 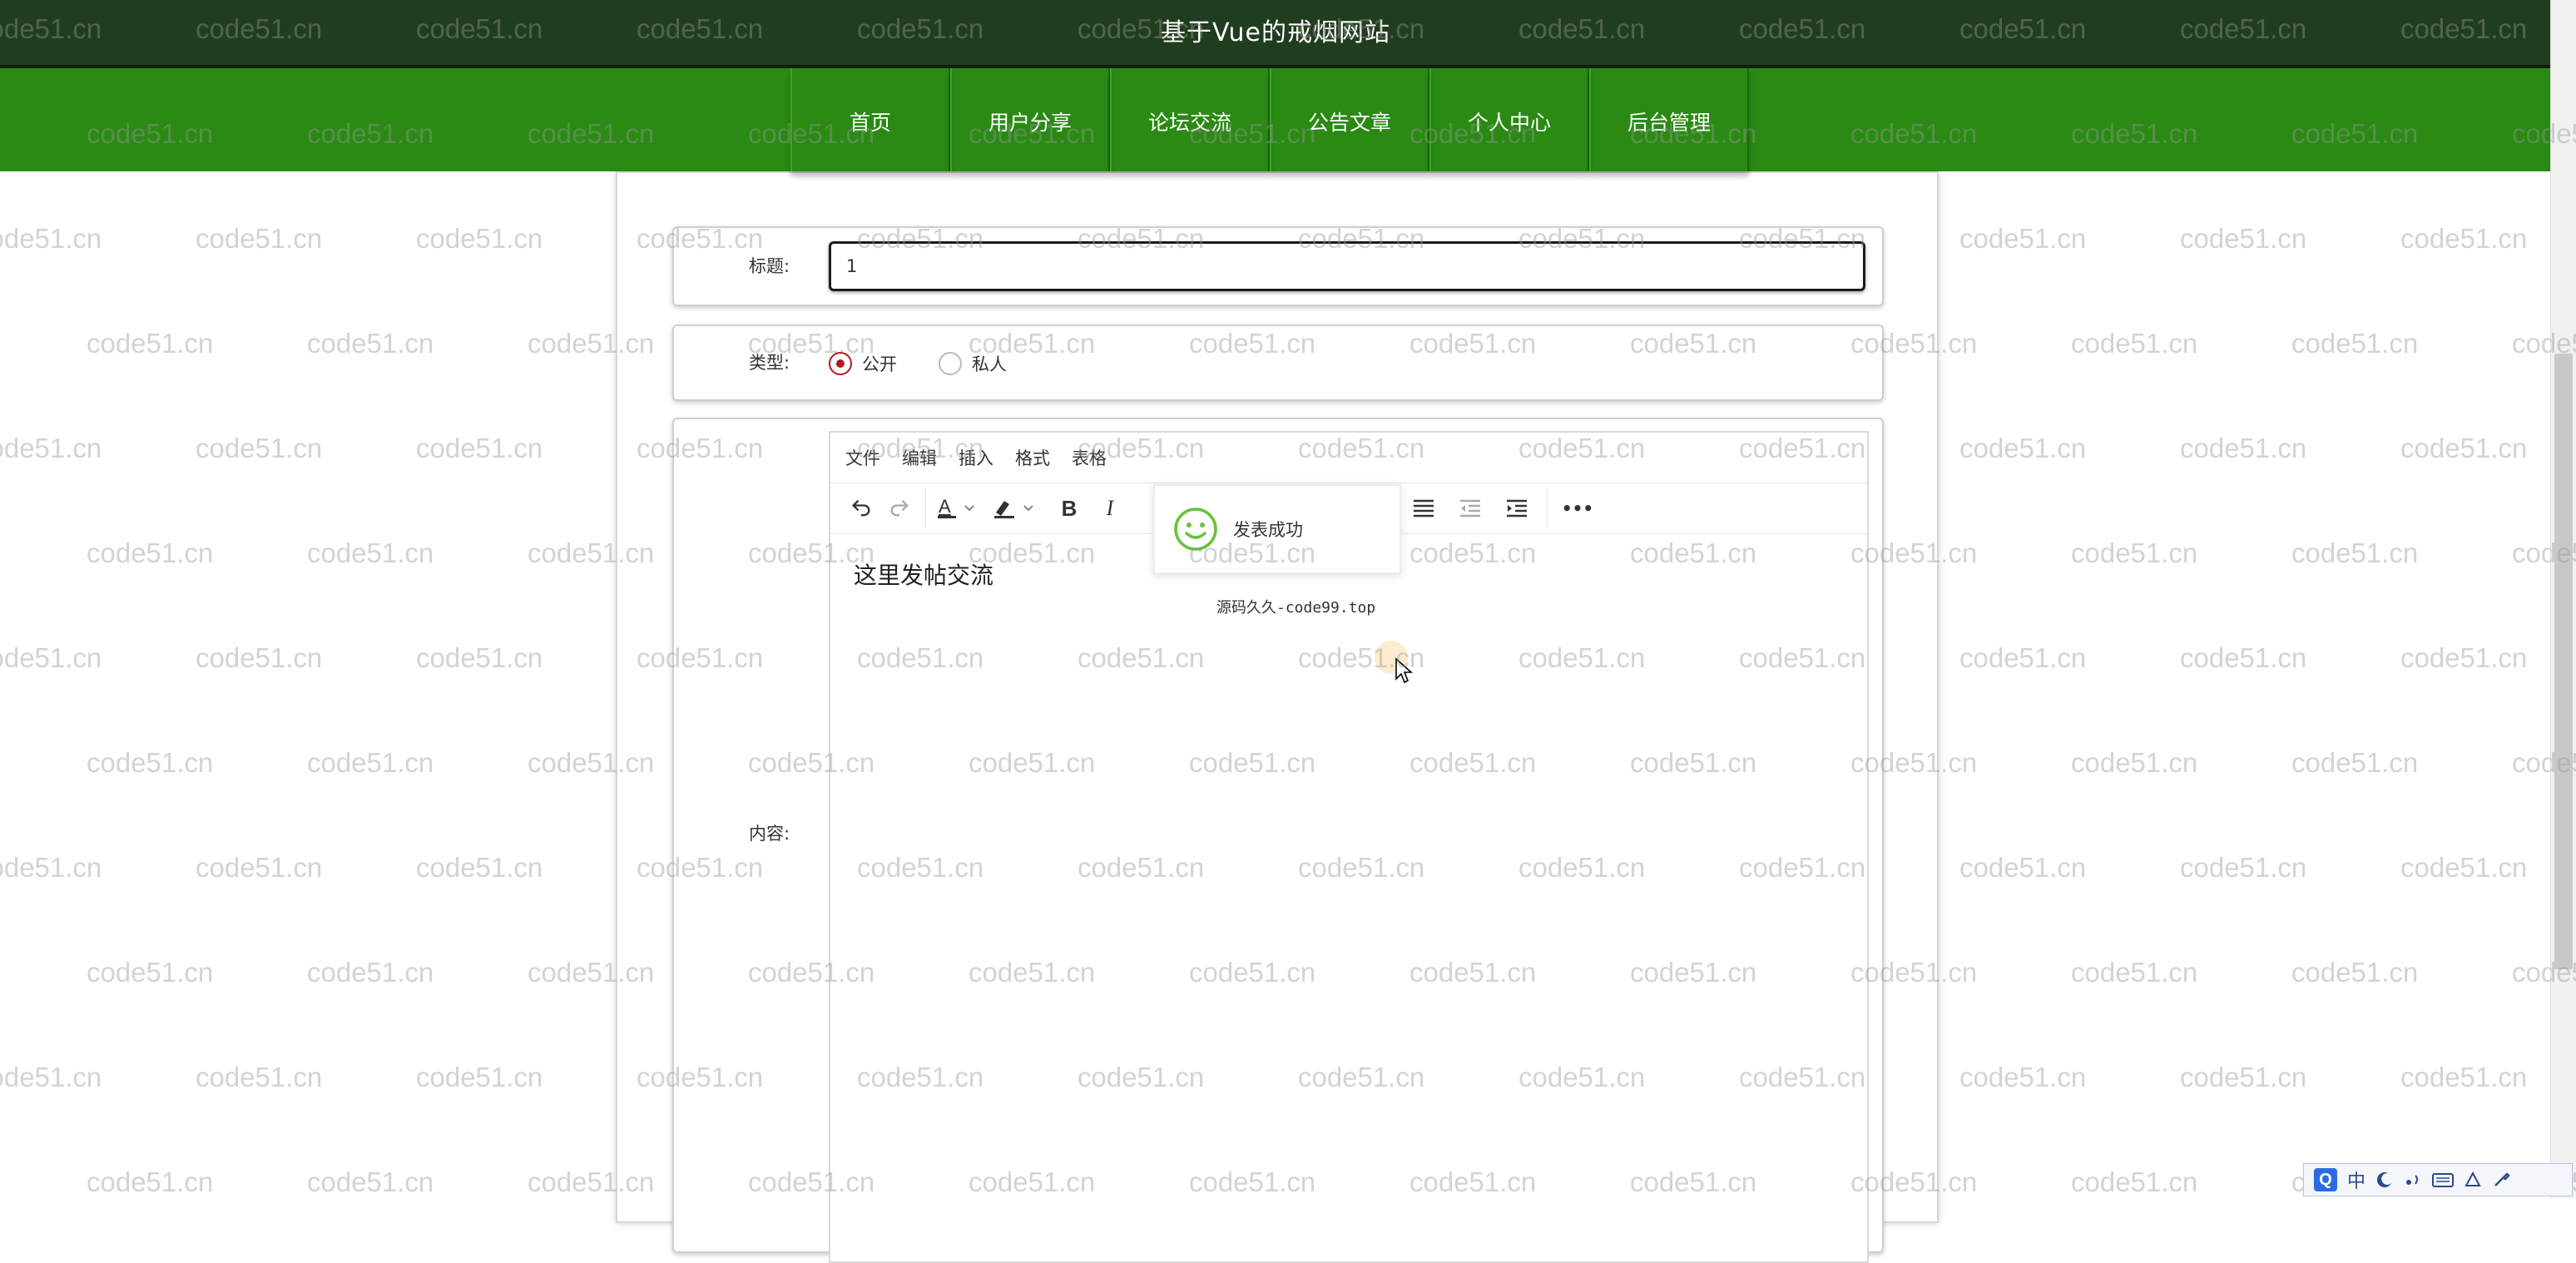 What do you see at coordinates (989, 364) in the screenshot?
I see `radio-private-label: 私人` at bounding box center [989, 364].